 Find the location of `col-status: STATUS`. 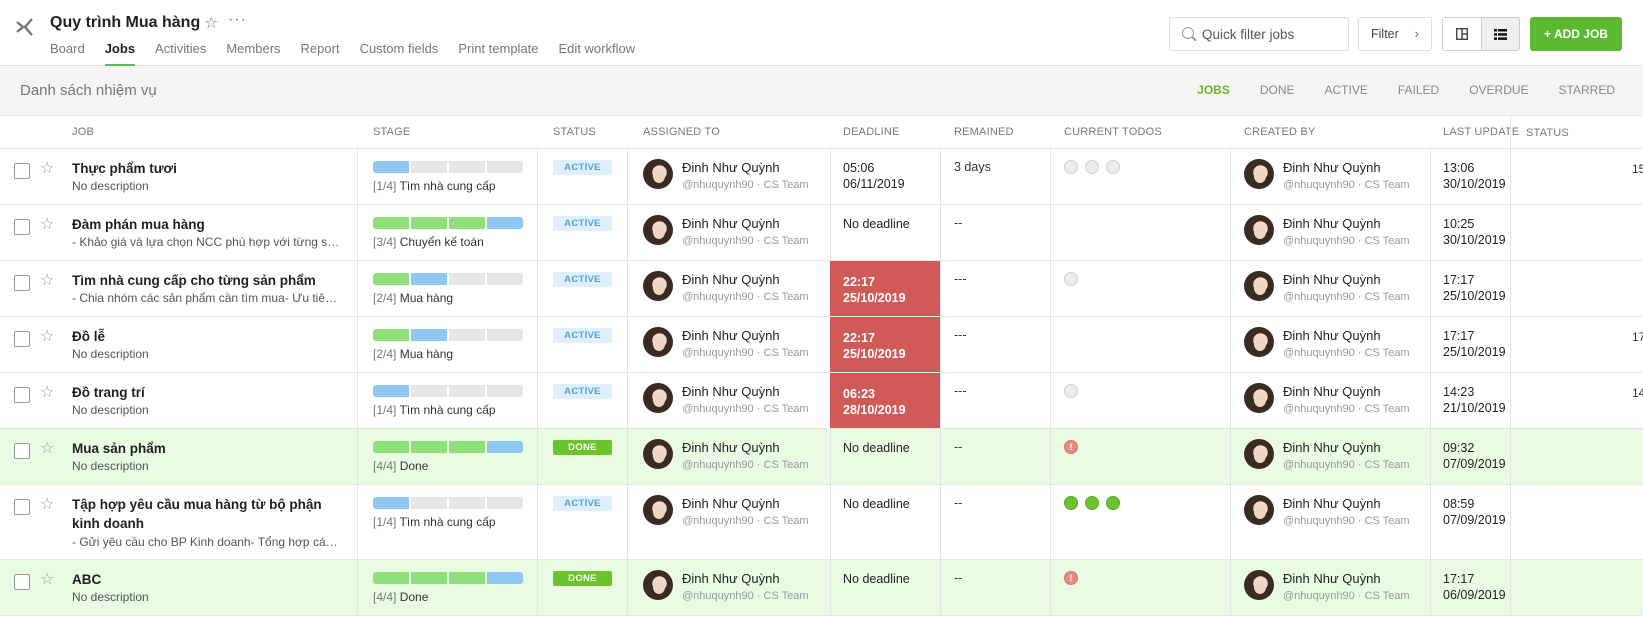

col-status: STATUS is located at coordinates (574, 132).